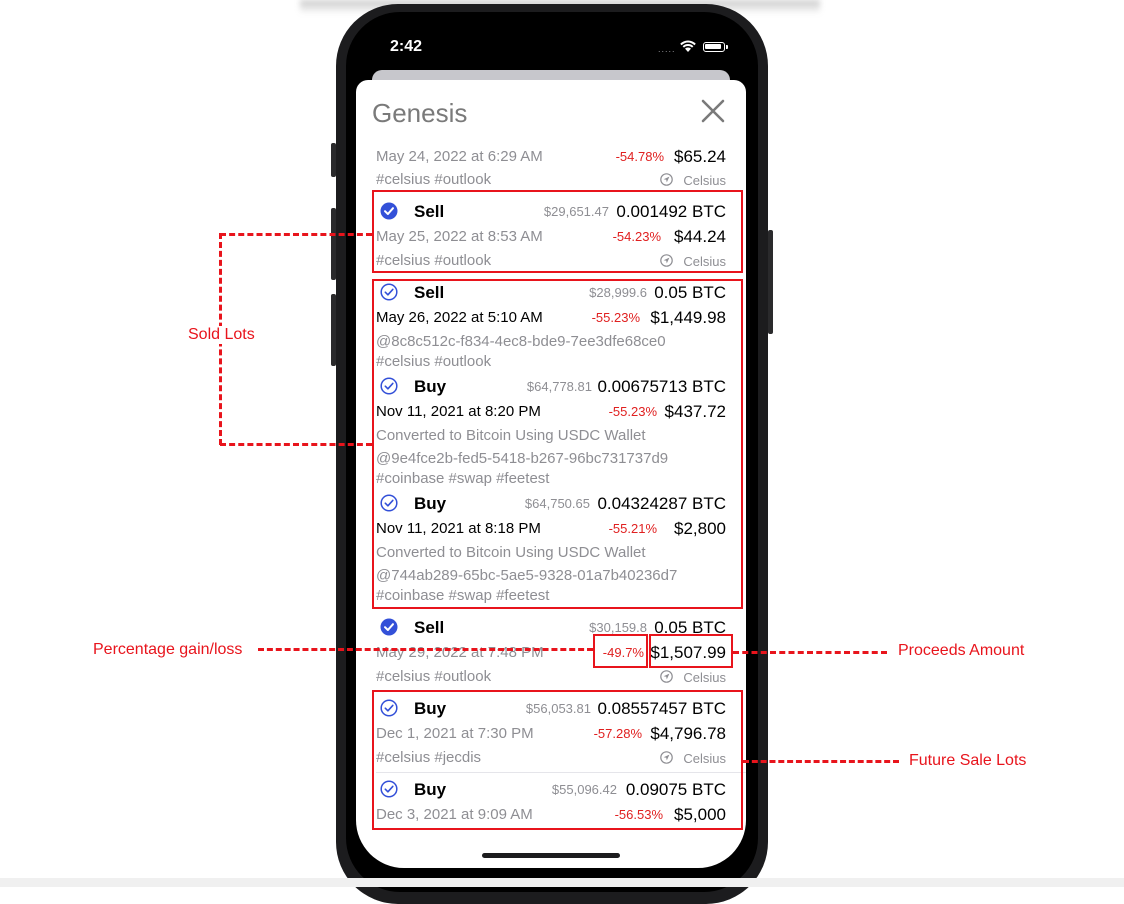 This screenshot has height=904, width=1124. What do you see at coordinates (221, 335) in the screenshot?
I see `sold-lots-label: Sold Lots` at bounding box center [221, 335].